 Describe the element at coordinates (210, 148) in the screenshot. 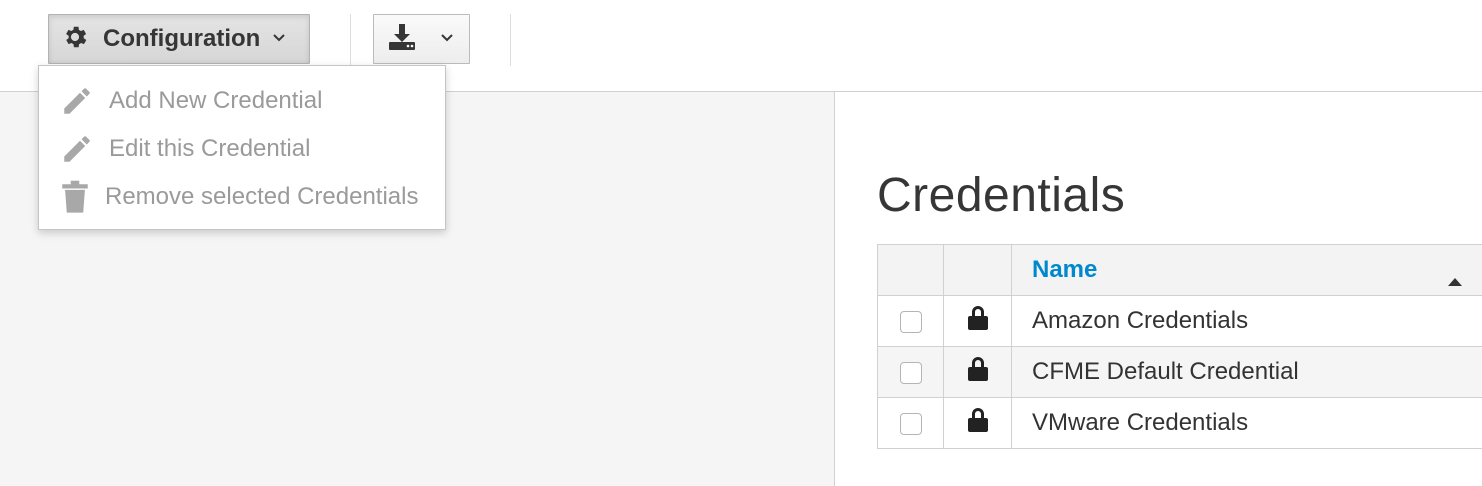

I see `menu-item-label: Edit this Credential` at that location.